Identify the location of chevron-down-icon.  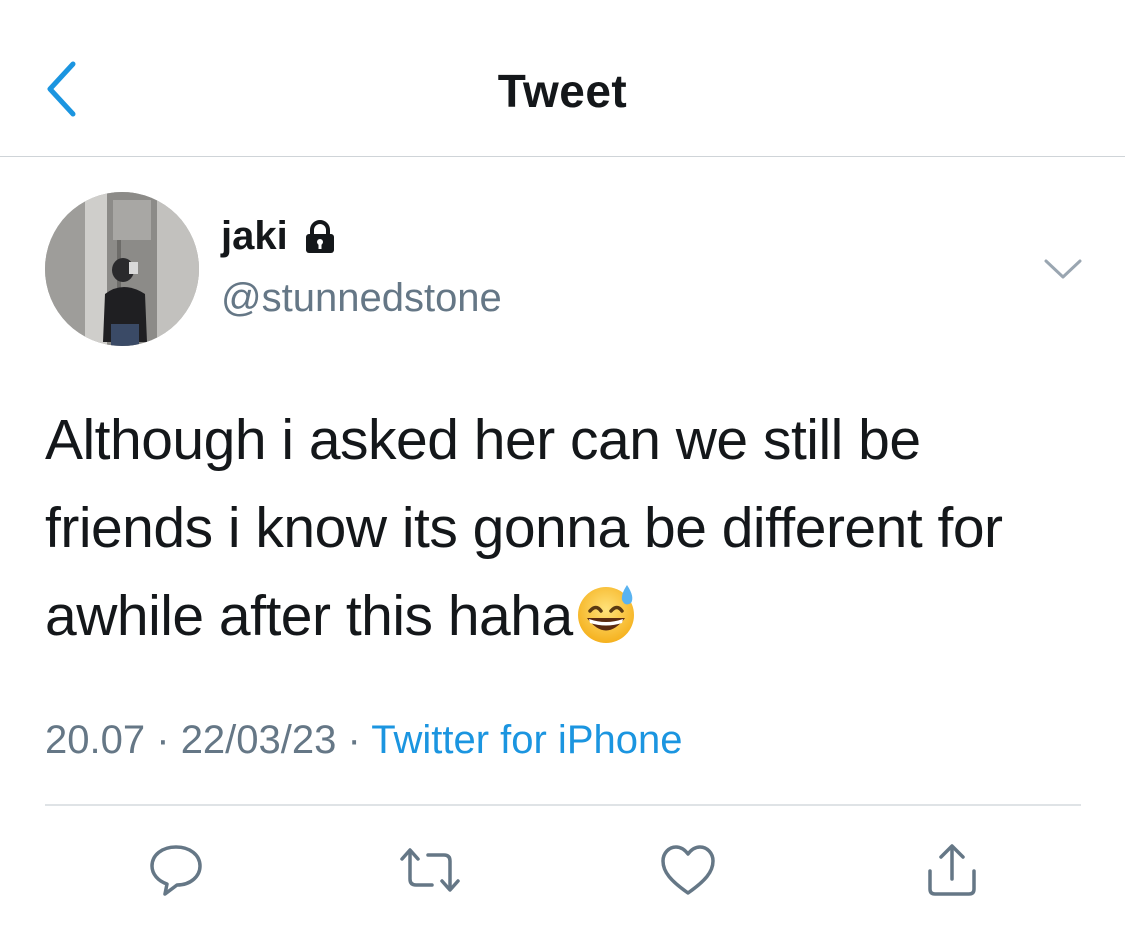
(1063, 269).